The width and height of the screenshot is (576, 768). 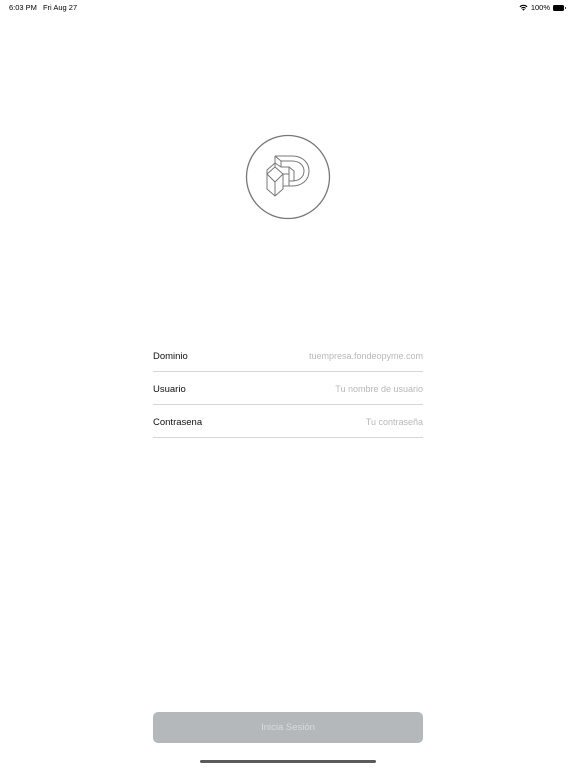 What do you see at coordinates (523, 7) in the screenshot?
I see `wifi-icon` at bounding box center [523, 7].